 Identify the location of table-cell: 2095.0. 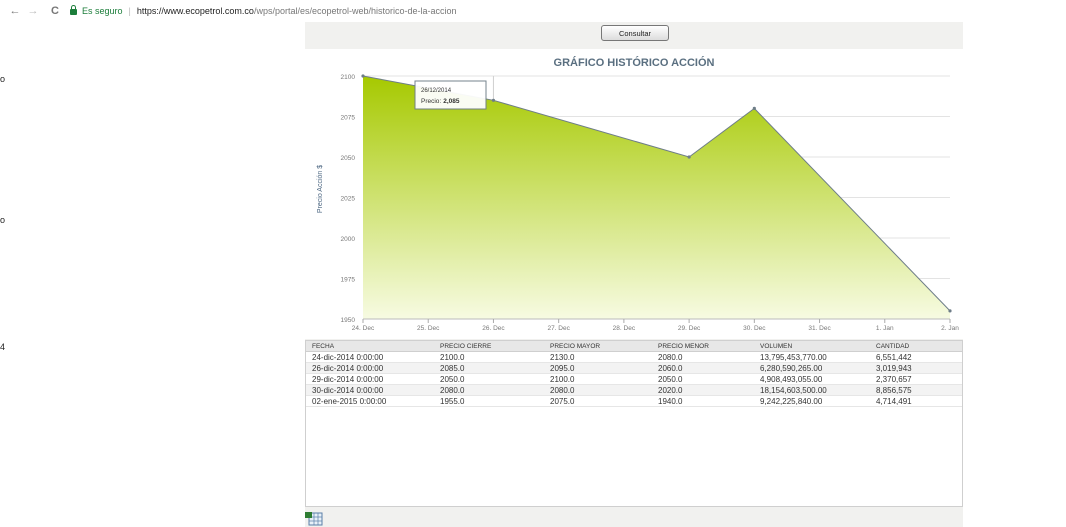
(562, 368).